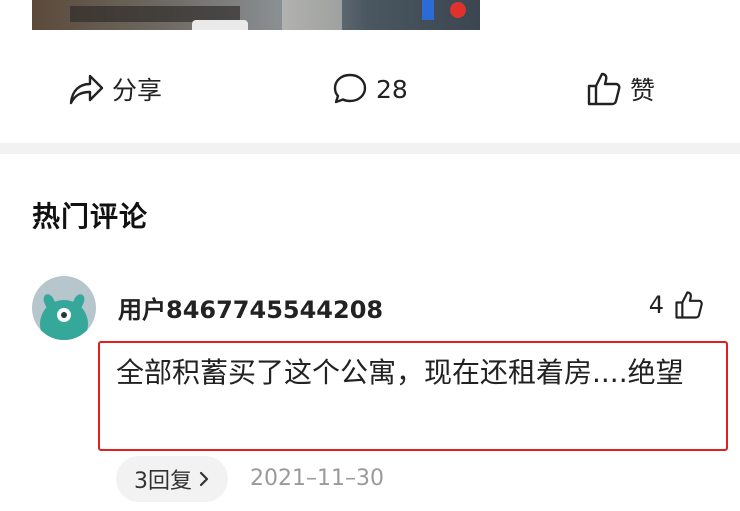 The image size is (740, 511). What do you see at coordinates (163, 481) in the screenshot?
I see `replies-label: 3回复` at bounding box center [163, 481].